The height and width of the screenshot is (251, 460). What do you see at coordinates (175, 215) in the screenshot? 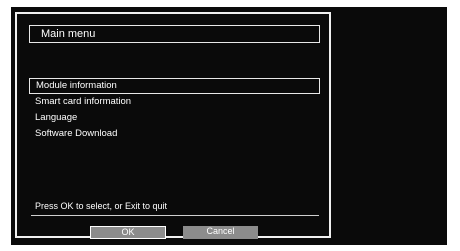
I see `divider` at bounding box center [175, 215].